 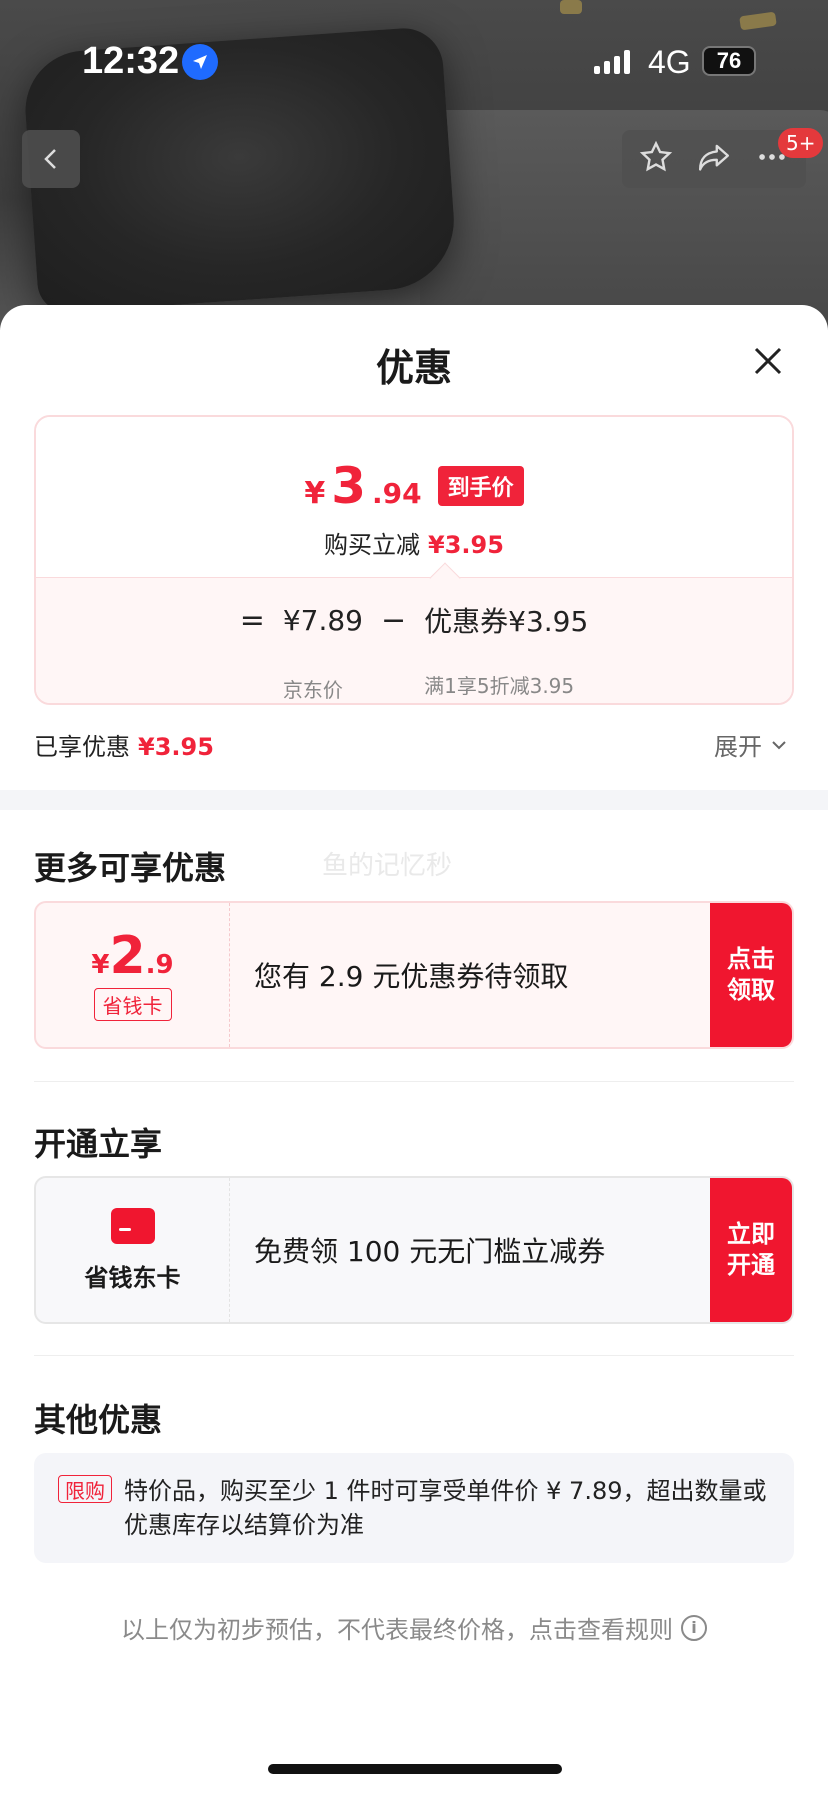 I want to click on instant-discount-label: 购买立减, so click(x=372, y=545).